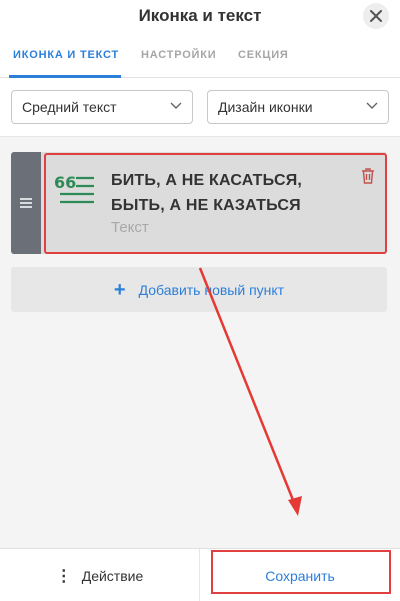  I want to click on item-title: БИТЬ, А НЕ КАСАТЬСЯ, БЫТЬ, А НЕ КАЗАТЬСЯ, so click(207, 193).